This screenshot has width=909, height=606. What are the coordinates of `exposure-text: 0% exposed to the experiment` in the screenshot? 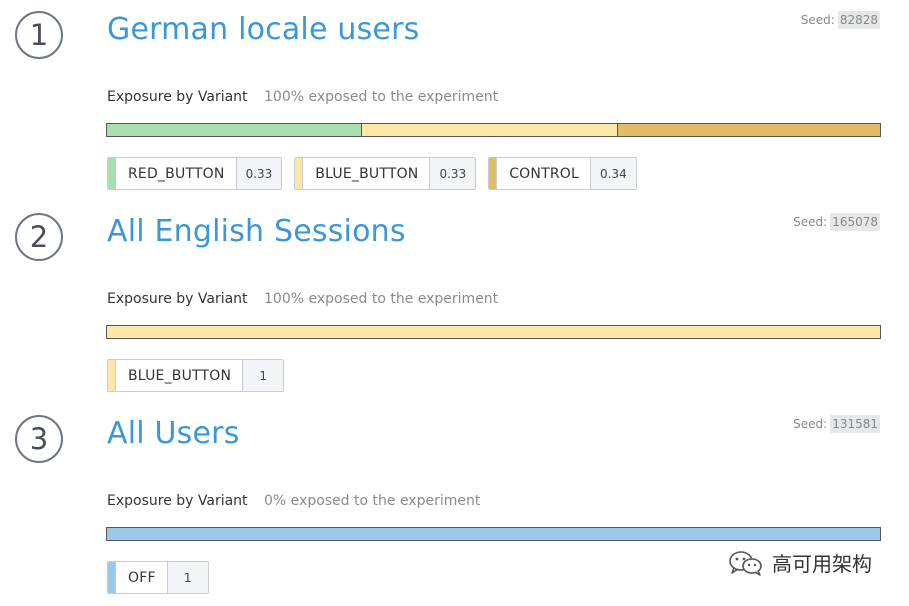 It's located at (372, 501).